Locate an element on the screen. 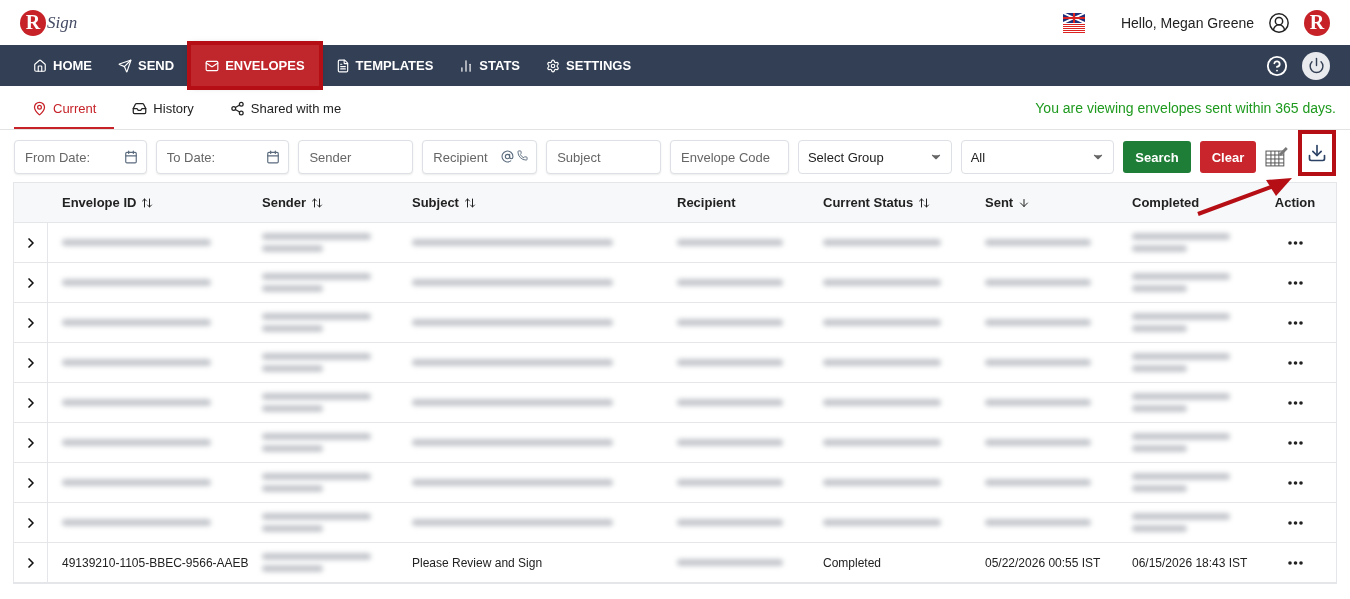 This screenshot has height=599, width=1350. notice-text: You are viewing envelopes sent within 365 days. is located at coordinates (1185, 108).